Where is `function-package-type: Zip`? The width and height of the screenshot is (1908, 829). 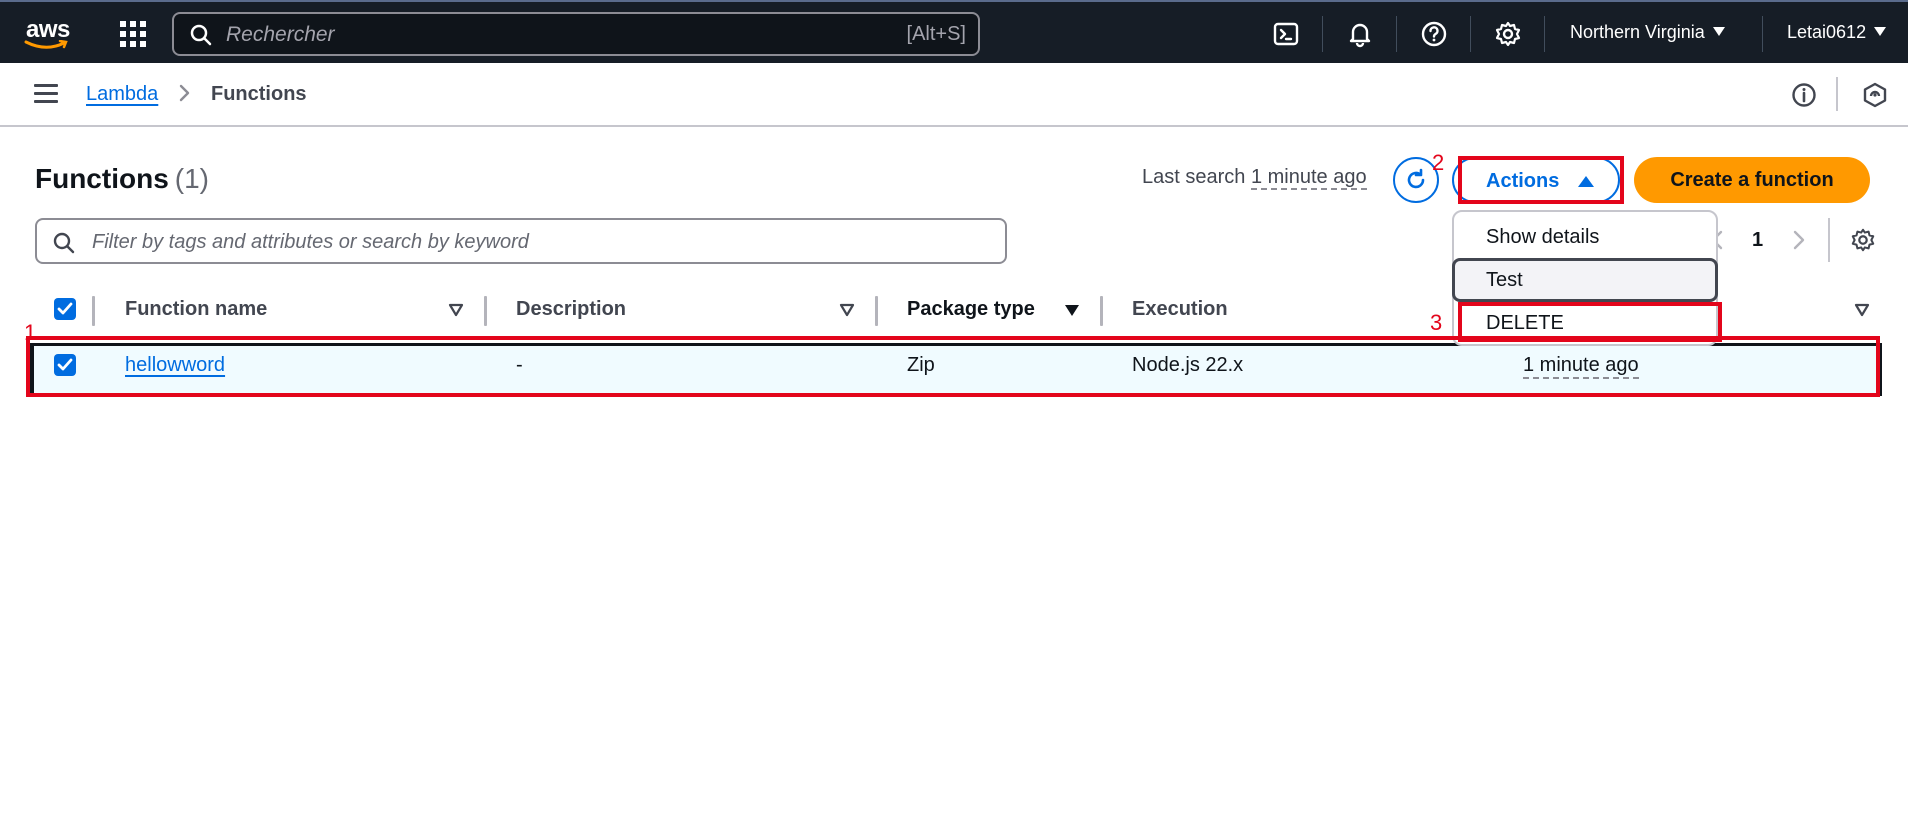
function-package-type: Zip is located at coordinates (921, 365).